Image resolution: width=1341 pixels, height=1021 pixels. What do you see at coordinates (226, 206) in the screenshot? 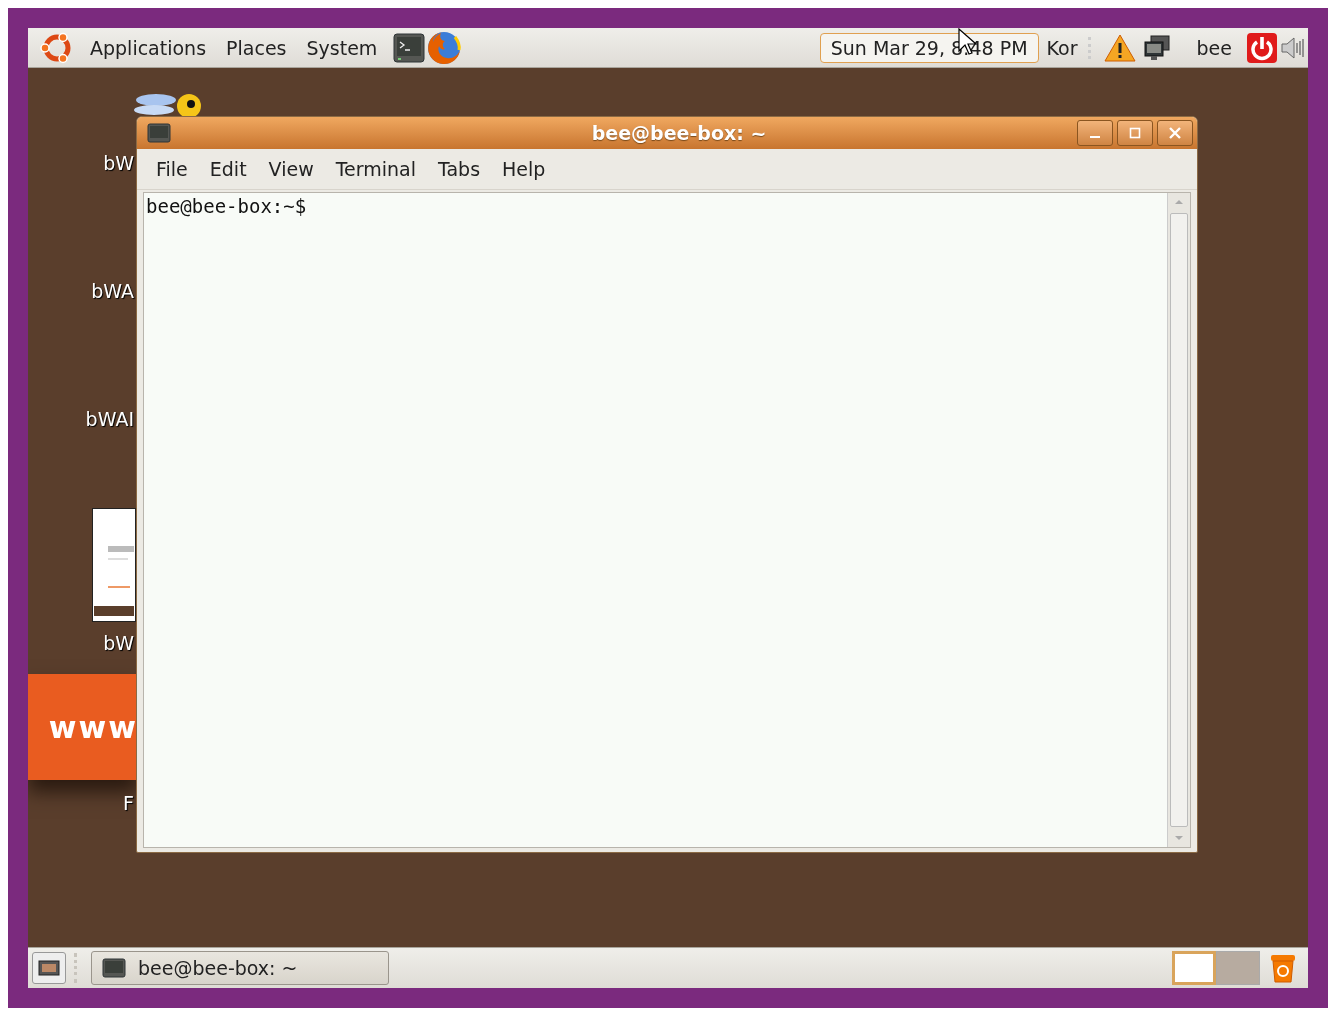
I see `terminal-prompt: bee@bee-box:~$` at bounding box center [226, 206].